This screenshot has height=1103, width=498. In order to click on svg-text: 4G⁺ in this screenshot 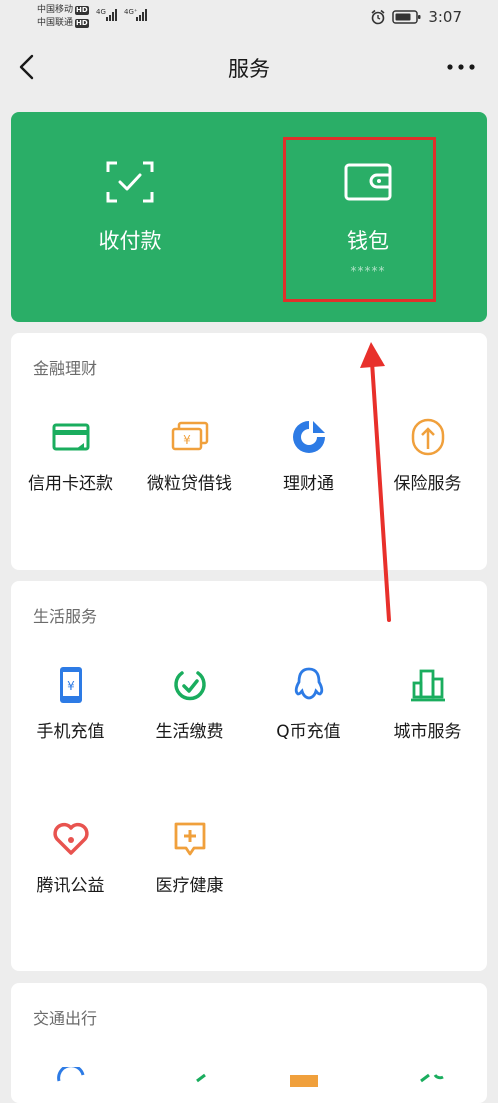, I will do `click(131, 12)`.